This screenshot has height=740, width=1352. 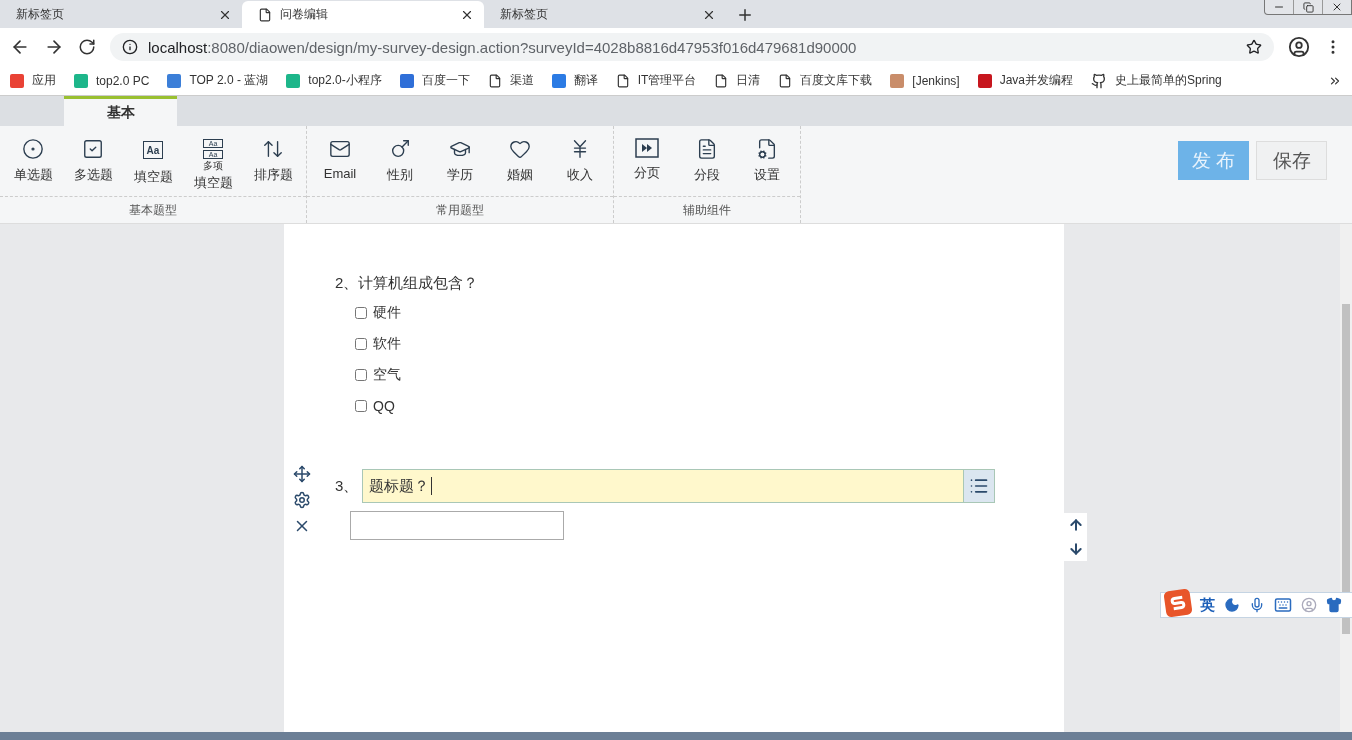 What do you see at coordinates (87, 47) in the screenshot?
I see `reload-icon` at bounding box center [87, 47].